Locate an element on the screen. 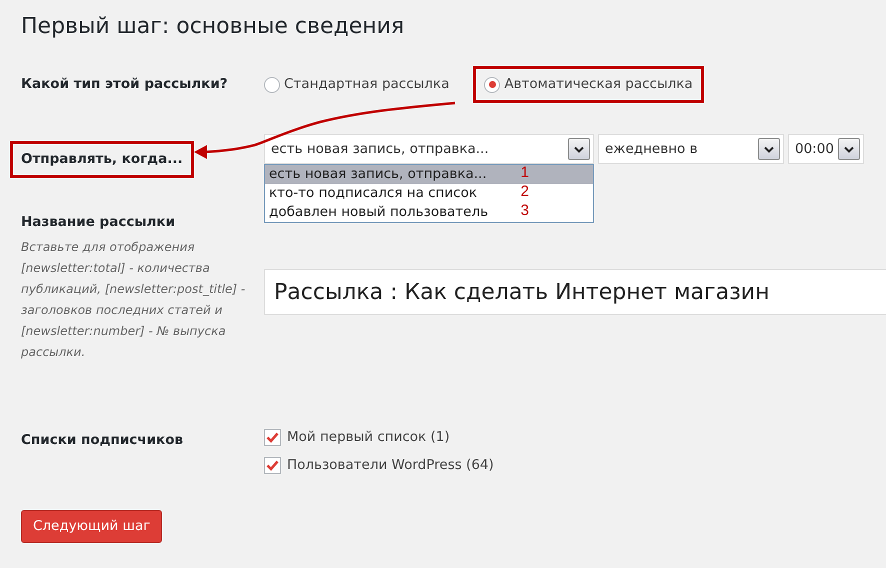 The height and width of the screenshot is (568, 886). annotation-number: 2 is located at coordinates (524, 193).